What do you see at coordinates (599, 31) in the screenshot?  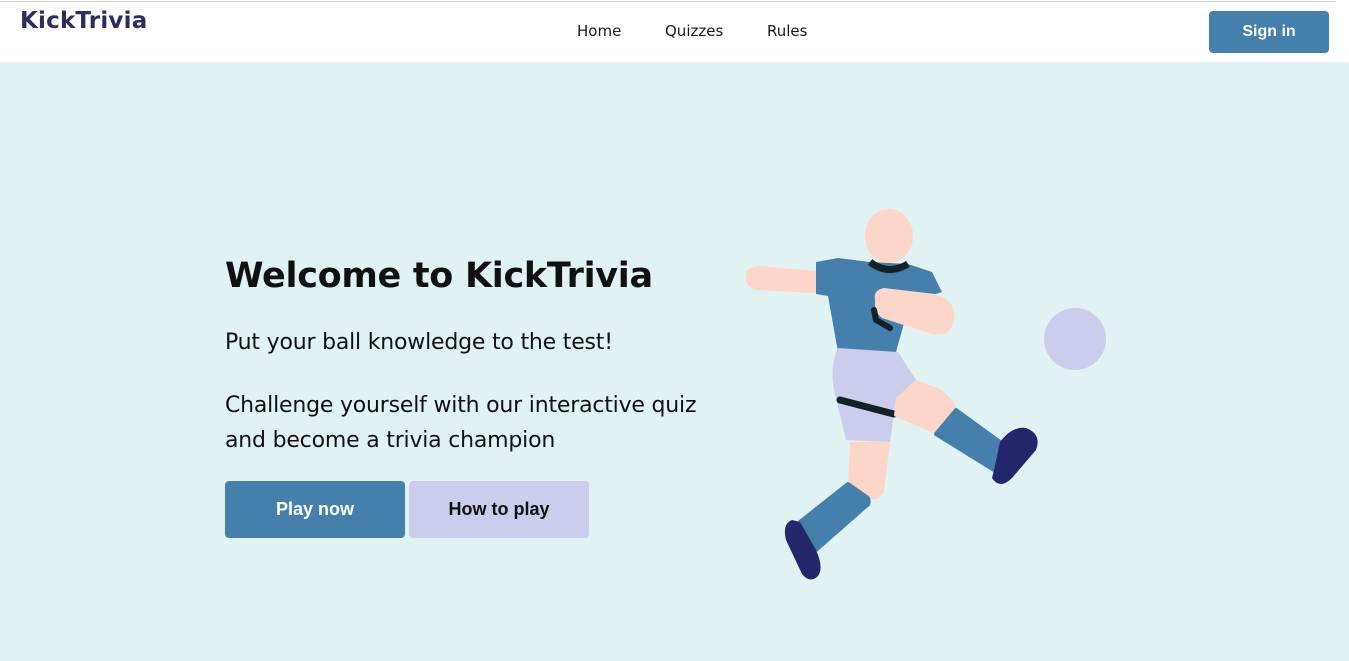 I see `nav-home-link: Home` at bounding box center [599, 31].